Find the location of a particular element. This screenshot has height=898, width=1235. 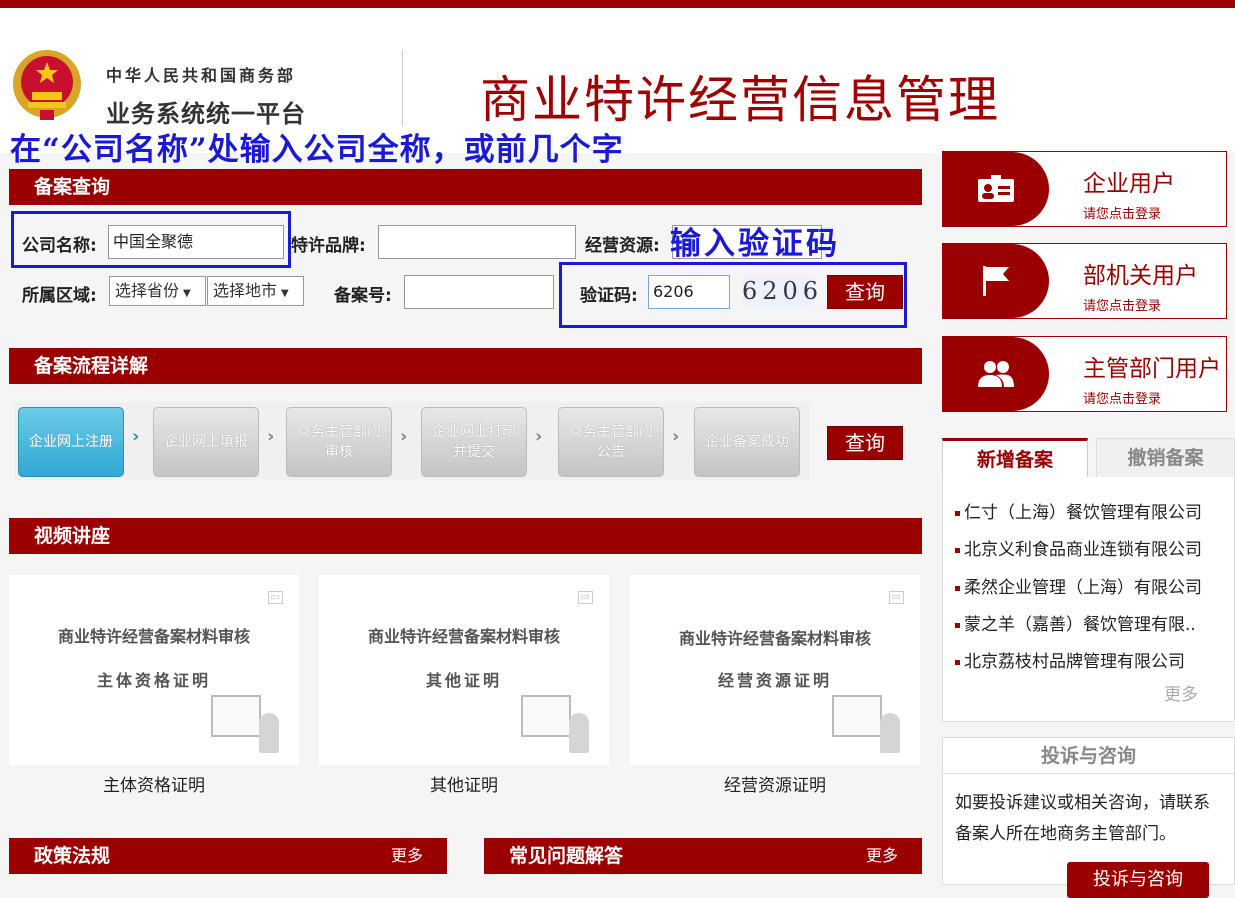

complaint-title: 投诉与咨询 is located at coordinates (1088, 756).